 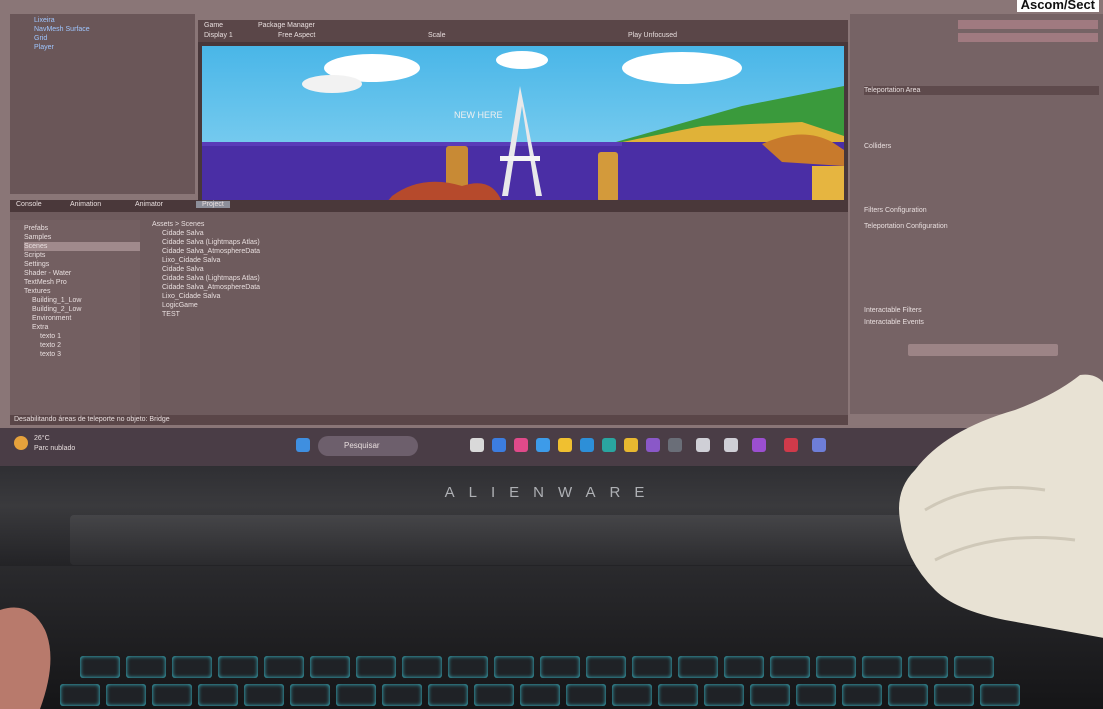 I want to click on folder-item: Prefabs, so click(x=82, y=228).